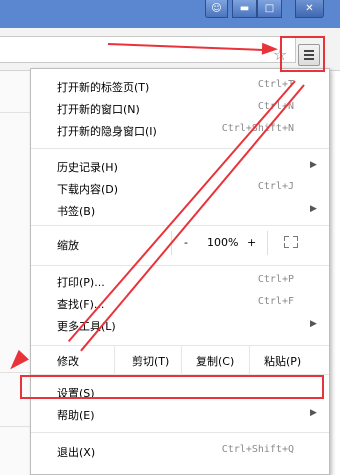  Describe the element at coordinates (275, 301) in the screenshot. I see `shortcut-text: Ctrl+F` at that location.